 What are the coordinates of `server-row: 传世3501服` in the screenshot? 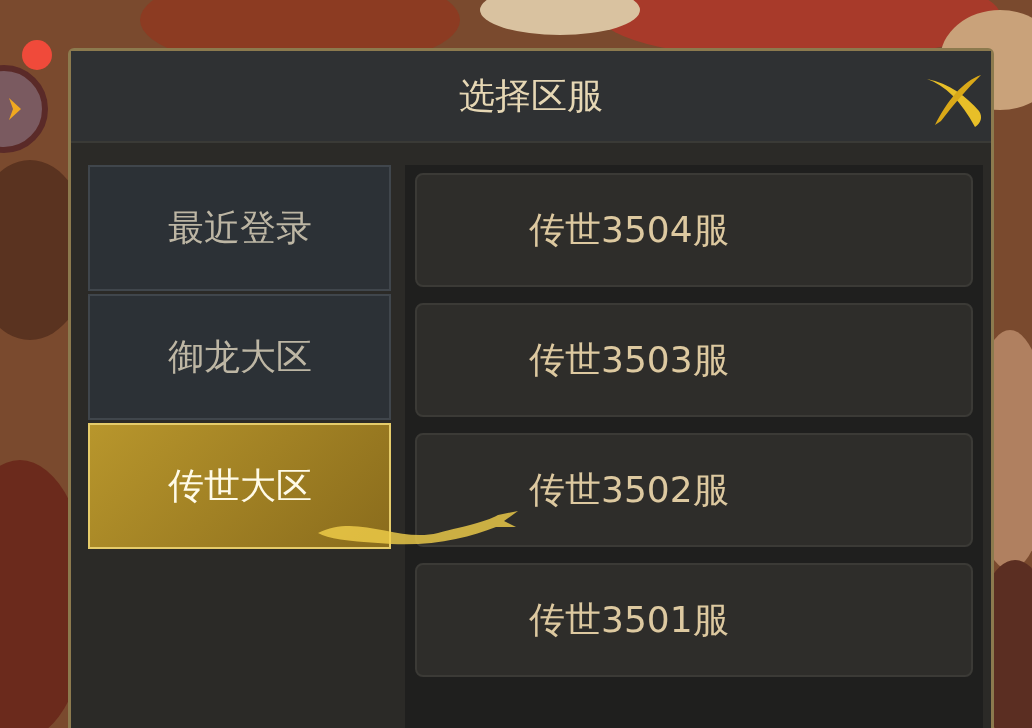 It's located at (694, 620).